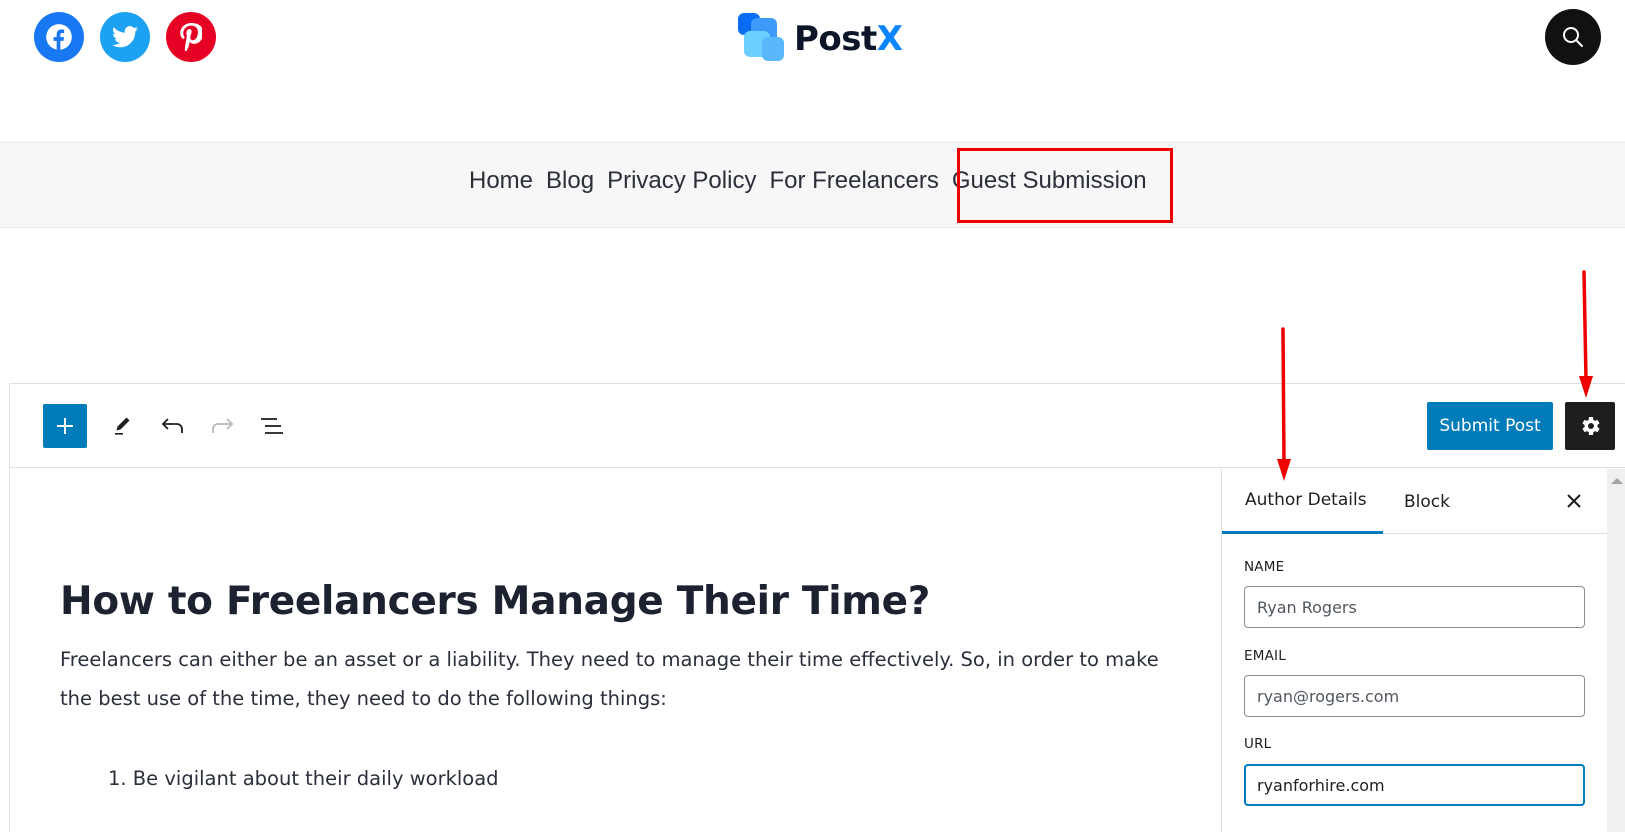 This screenshot has width=1625, height=832. What do you see at coordinates (1302, 501) in the screenshot?
I see `tab-author-details: Author Details` at bounding box center [1302, 501].